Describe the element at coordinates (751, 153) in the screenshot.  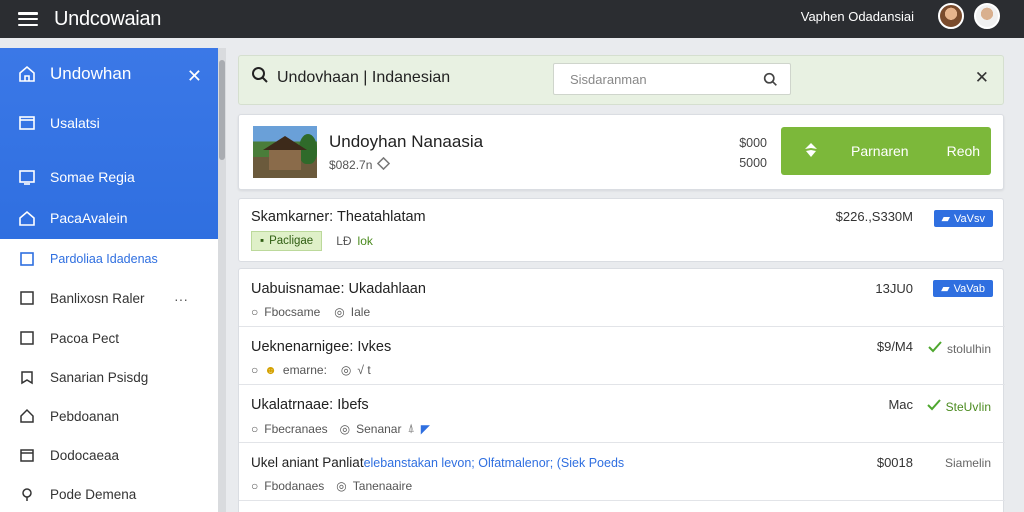
I see `product-prices: $000 5000` at that location.